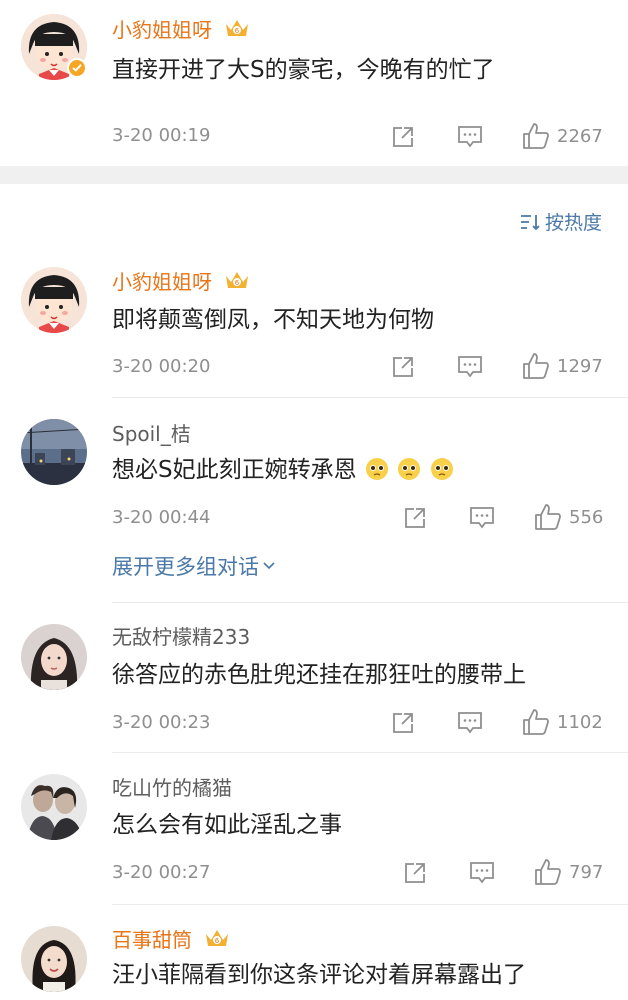 Image resolution: width=628 pixels, height=1000 pixels. Describe the element at coordinates (269, 566) in the screenshot. I see `chevron-down-icon` at that location.